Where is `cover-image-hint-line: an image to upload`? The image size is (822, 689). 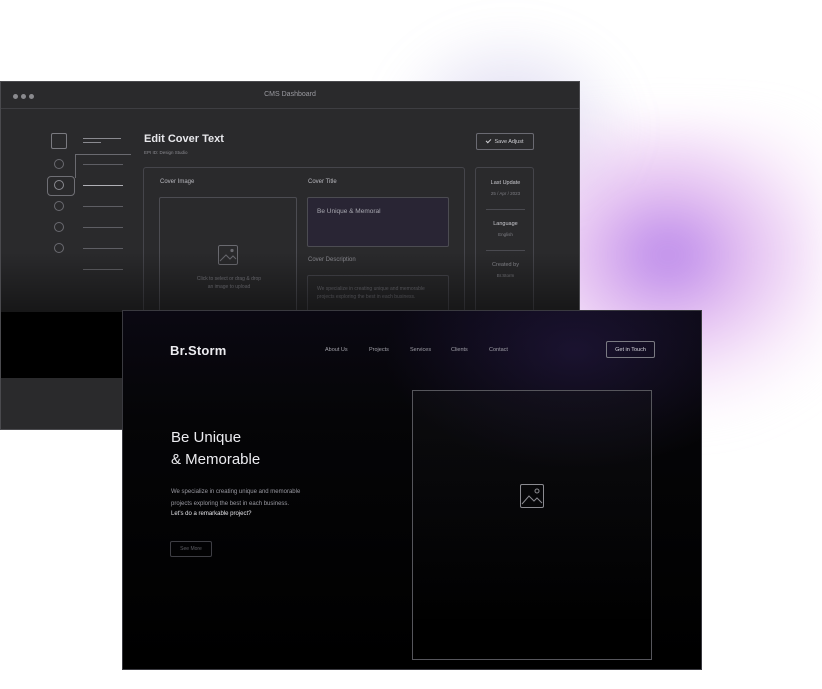
cover-image-hint-line: an image to upload is located at coordinates (229, 286).